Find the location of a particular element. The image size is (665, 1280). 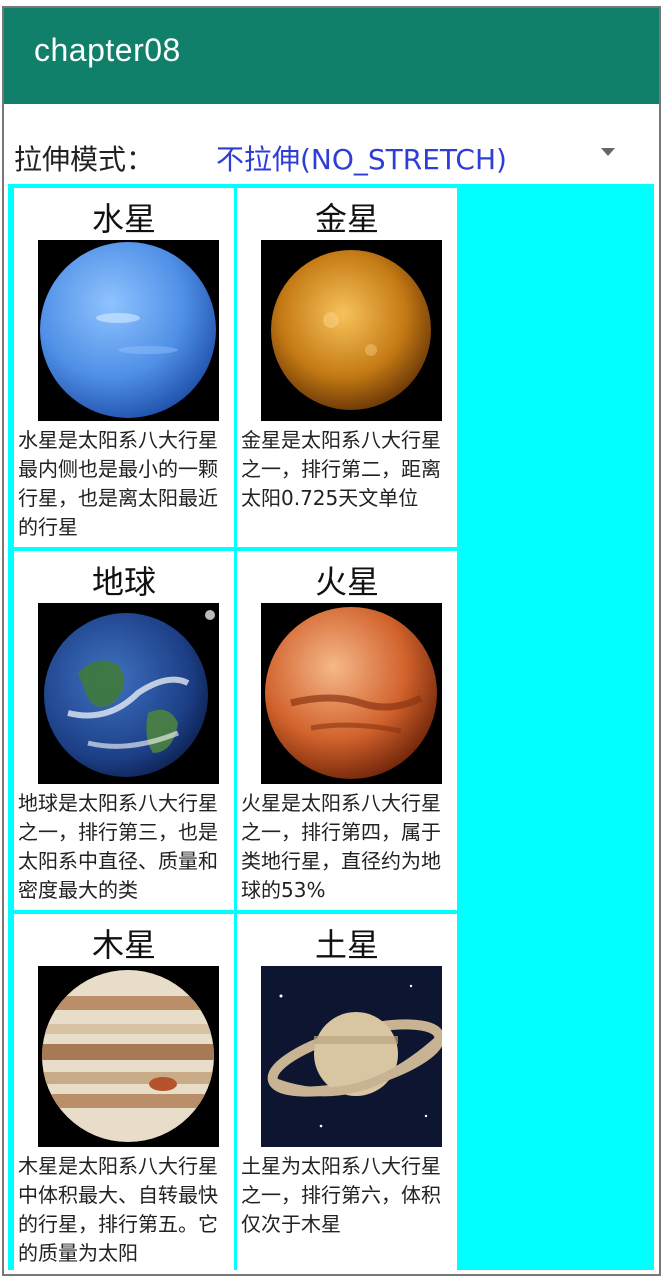

planet-description: 土星为太阳系八大行星之一，排行第六，体积仅次于木星 is located at coordinates (341, 1195).